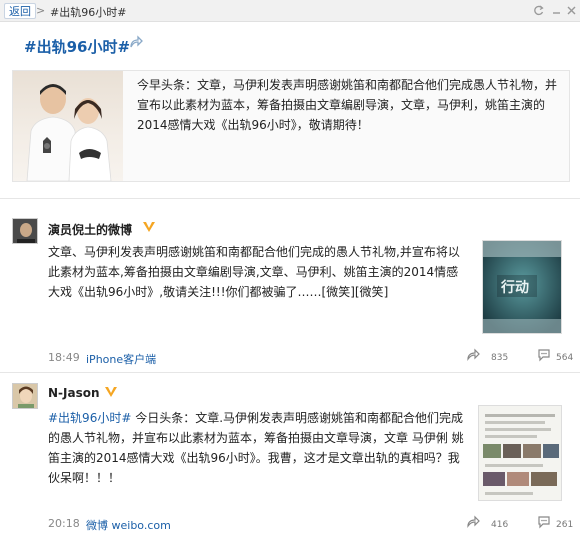  What do you see at coordinates (77, 46) in the screenshot?
I see `topic-title: #出轨96小时#` at bounding box center [77, 46].